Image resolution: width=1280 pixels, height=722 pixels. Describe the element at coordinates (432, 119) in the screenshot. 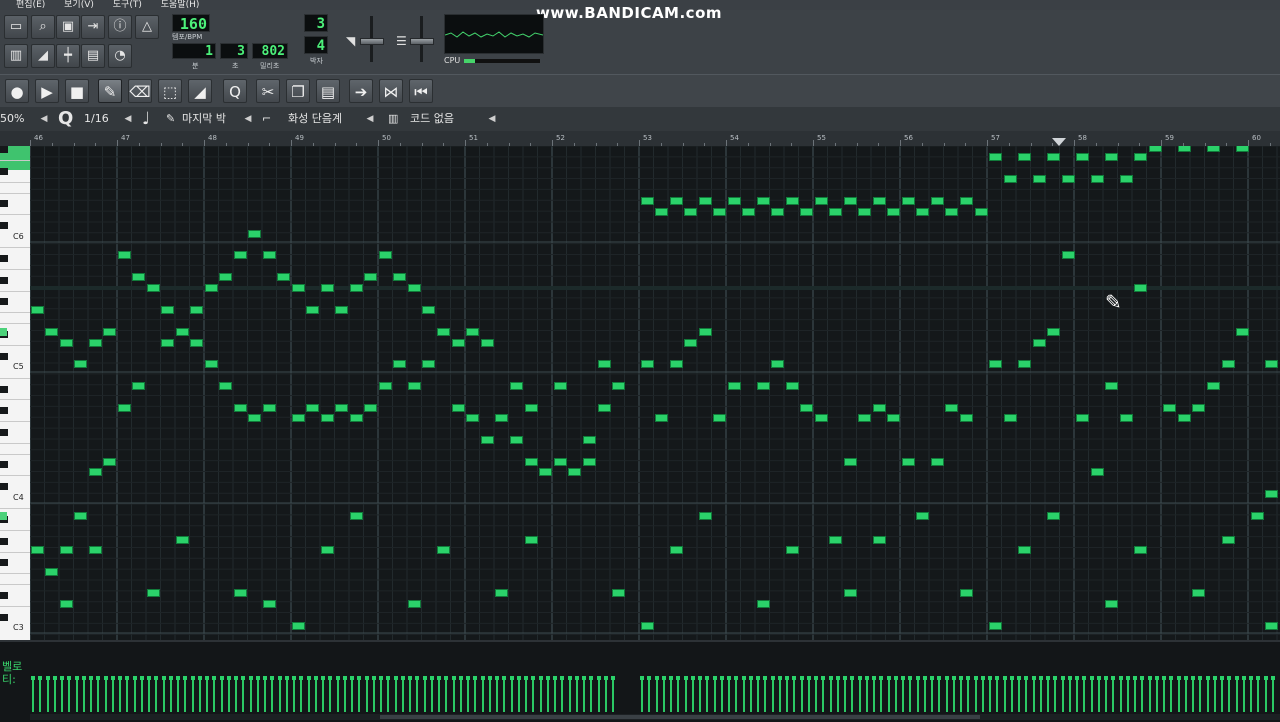

I see `chord-select: 코드 없음` at that location.